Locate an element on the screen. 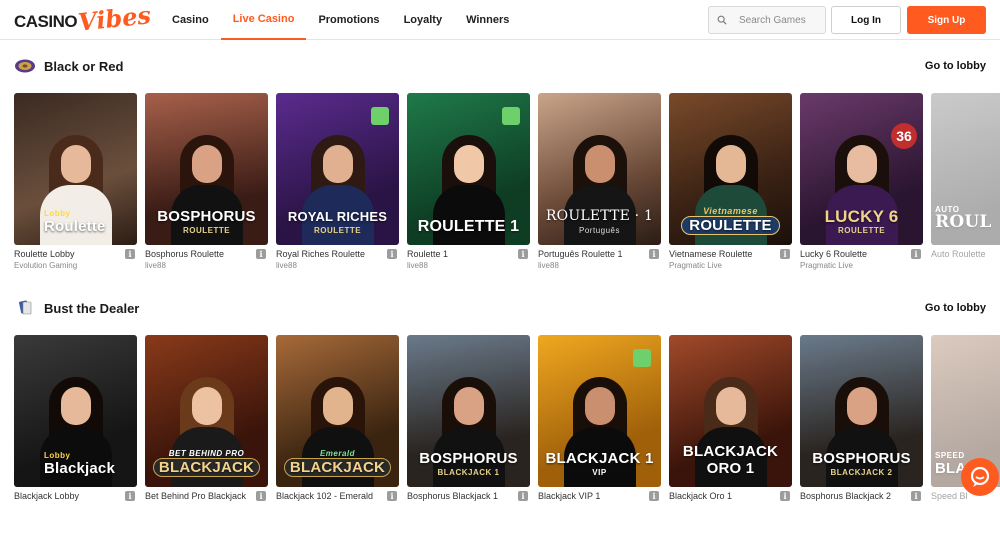  thumbnail-banner: BET BEHIND PRO BLACKJACK is located at coordinates (206, 462).